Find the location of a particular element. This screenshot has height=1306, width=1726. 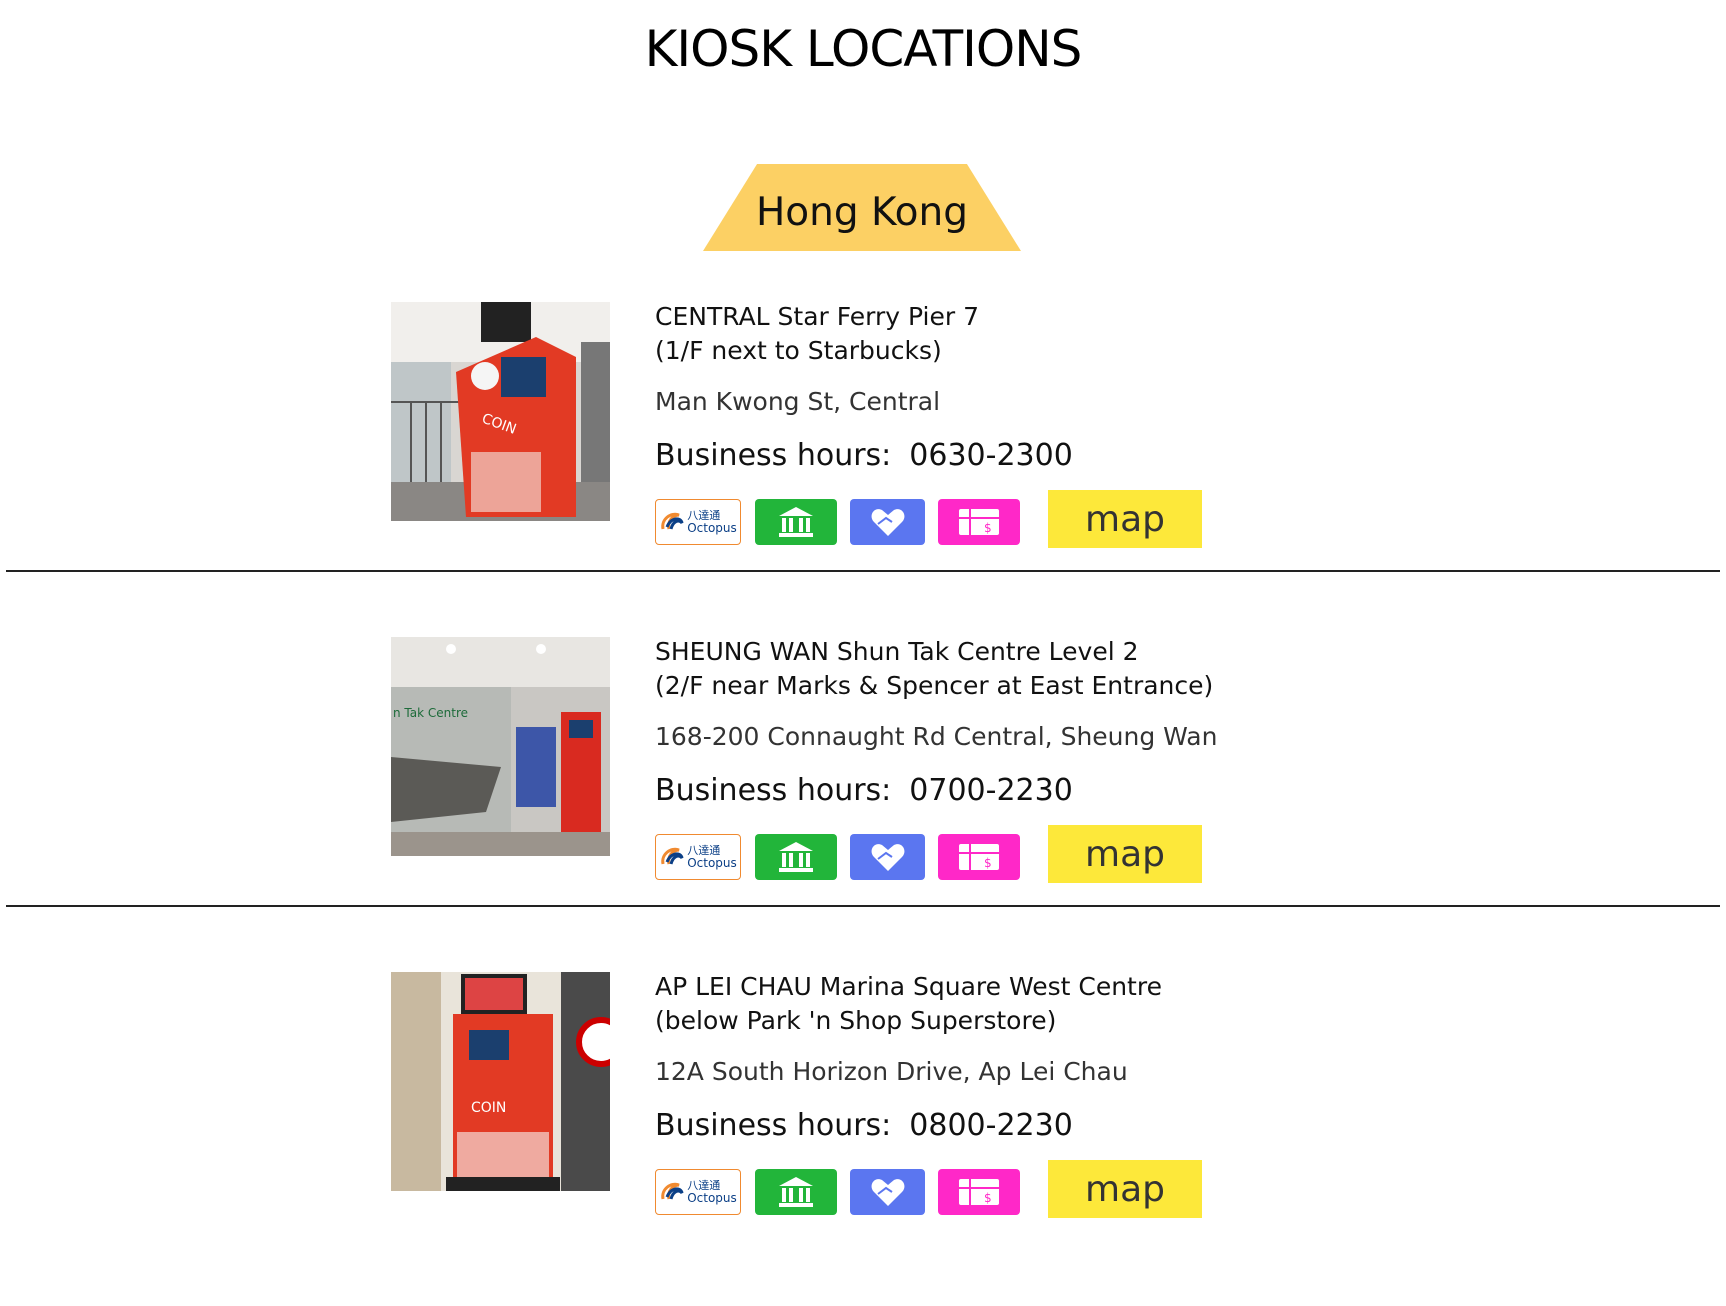

business-hours-value: 0800-2230 is located at coordinates (991, 1125).